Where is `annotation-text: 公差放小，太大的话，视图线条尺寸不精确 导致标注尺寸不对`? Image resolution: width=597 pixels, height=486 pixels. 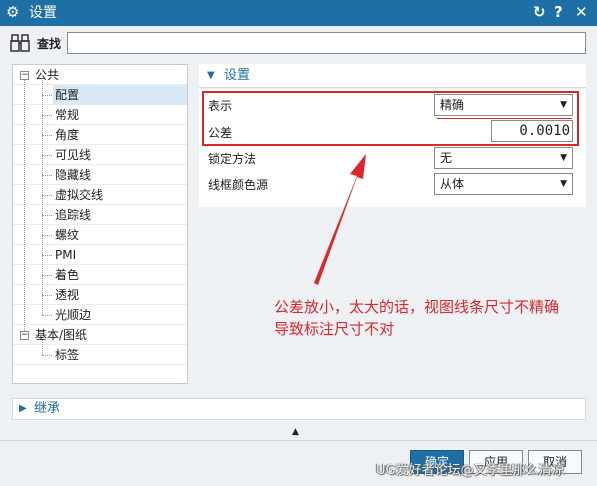 annotation-text: 公差放小，太大的话，视图线条尺寸不精确 导致标注尺寸不对 is located at coordinates (434, 318).